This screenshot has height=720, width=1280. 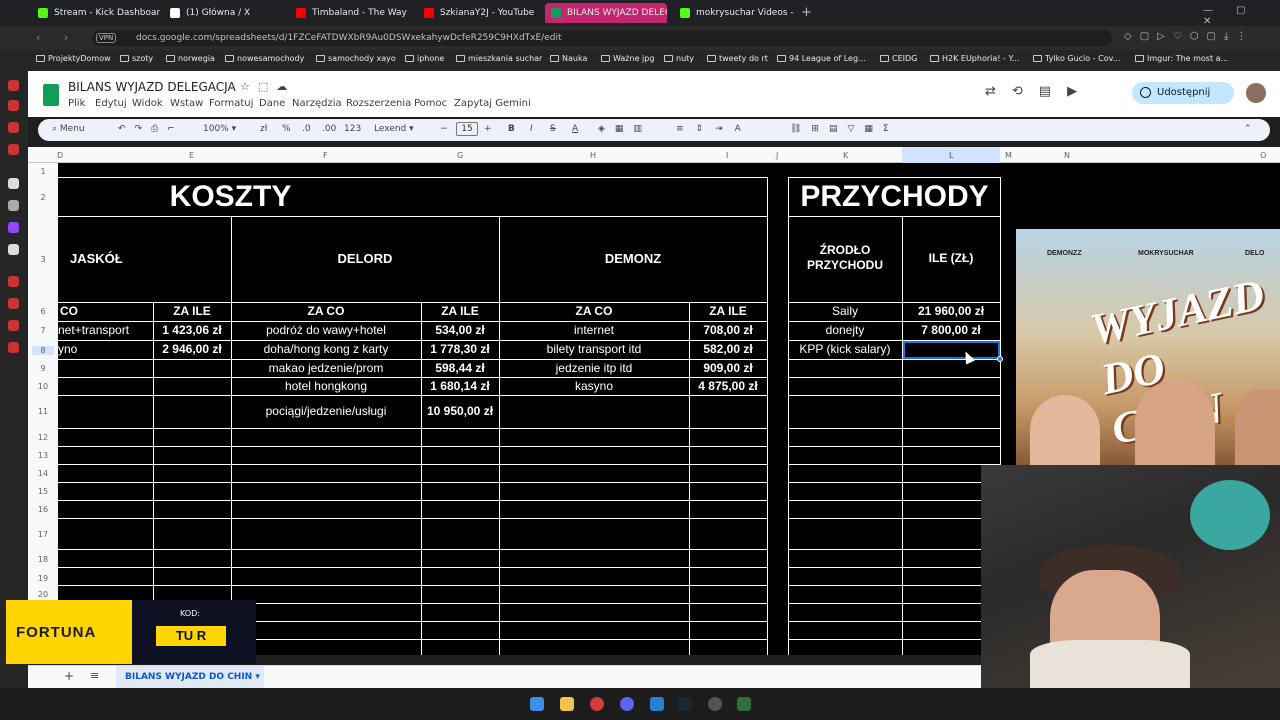 What do you see at coordinates (43, 534) in the screenshot?
I see `row-header: 17` at bounding box center [43, 534].